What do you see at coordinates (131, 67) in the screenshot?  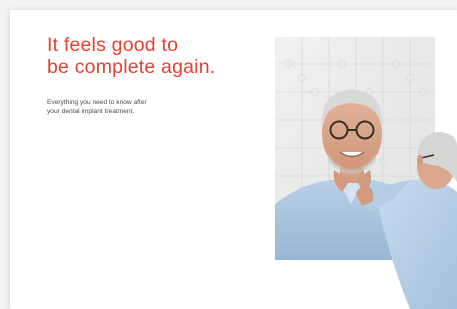 I see `headline-line-2: be complete again.` at bounding box center [131, 67].